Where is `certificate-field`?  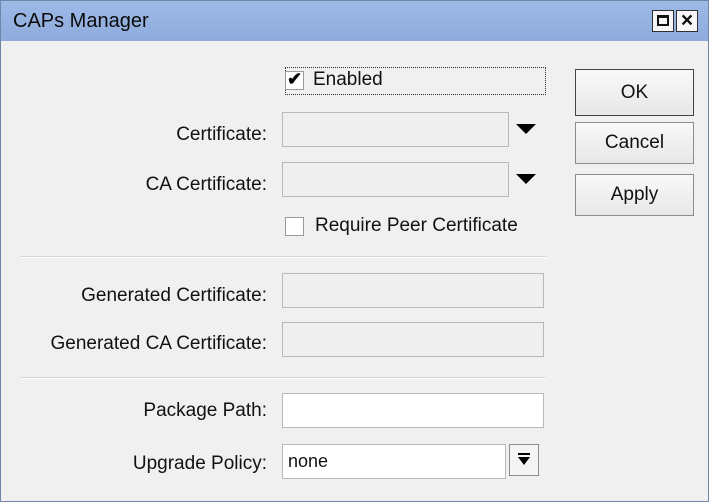
certificate-field is located at coordinates (395, 129).